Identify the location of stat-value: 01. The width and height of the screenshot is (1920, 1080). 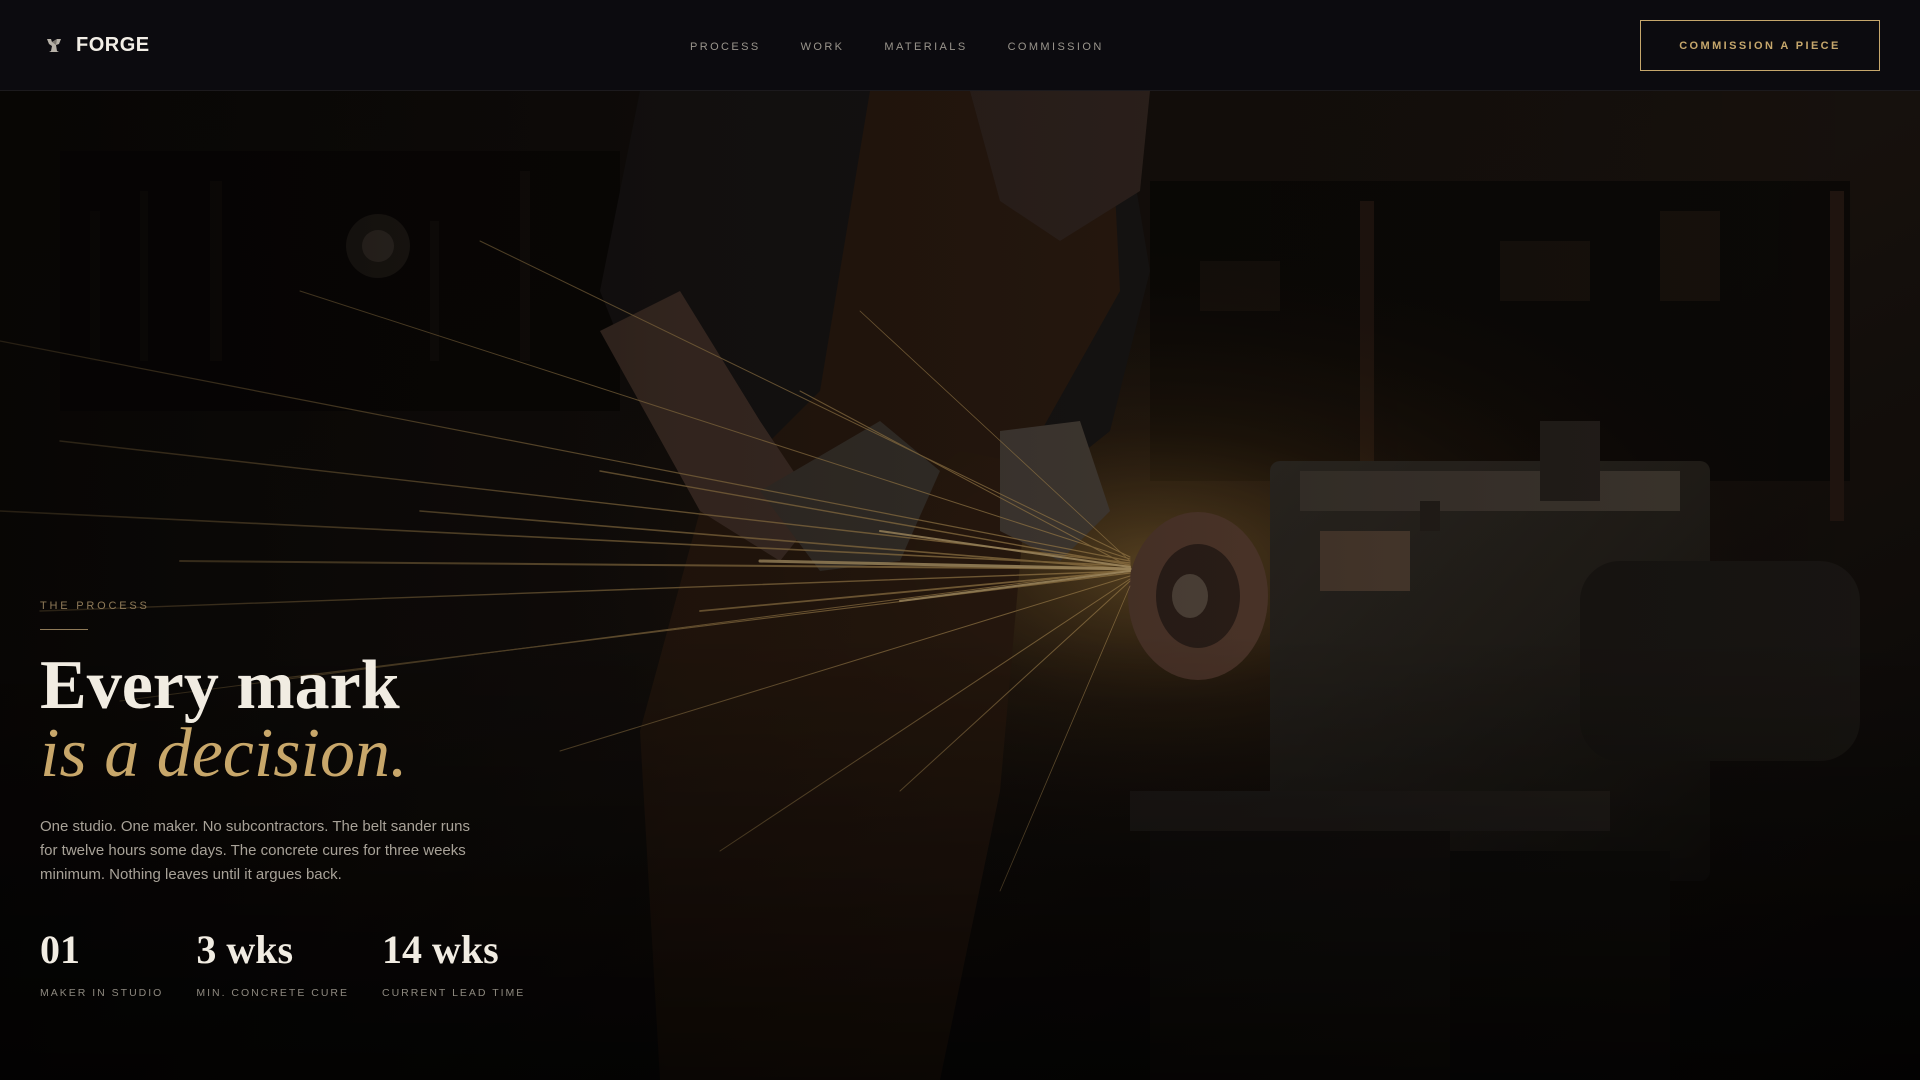
(60, 949).